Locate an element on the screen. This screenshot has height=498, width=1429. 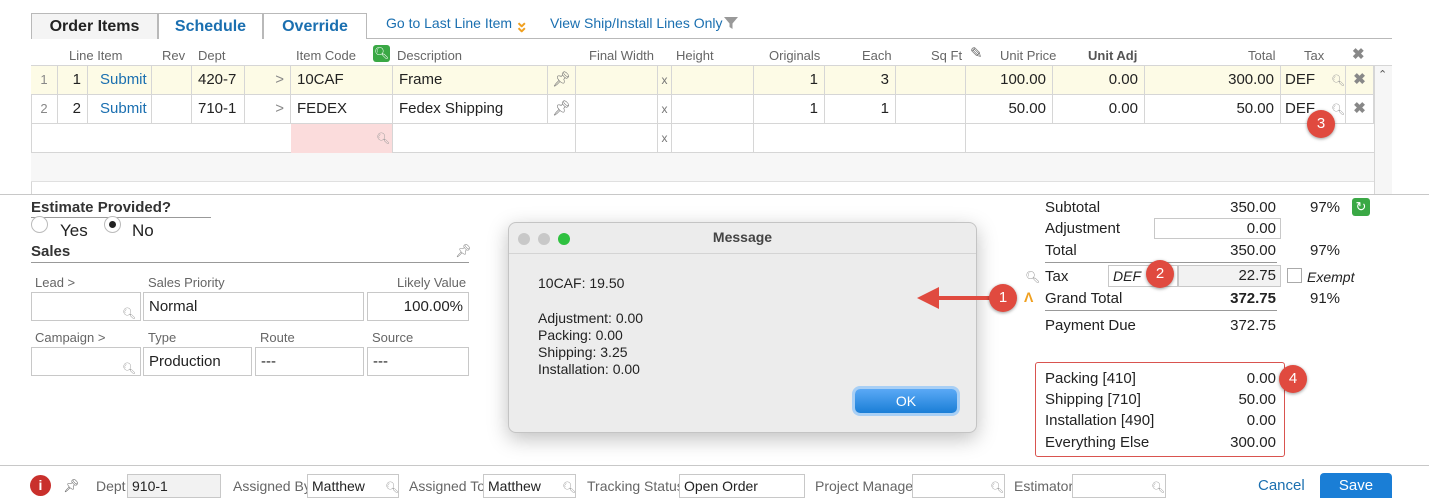
dialog-line: Installation: 0.00 is located at coordinates (589, 369).